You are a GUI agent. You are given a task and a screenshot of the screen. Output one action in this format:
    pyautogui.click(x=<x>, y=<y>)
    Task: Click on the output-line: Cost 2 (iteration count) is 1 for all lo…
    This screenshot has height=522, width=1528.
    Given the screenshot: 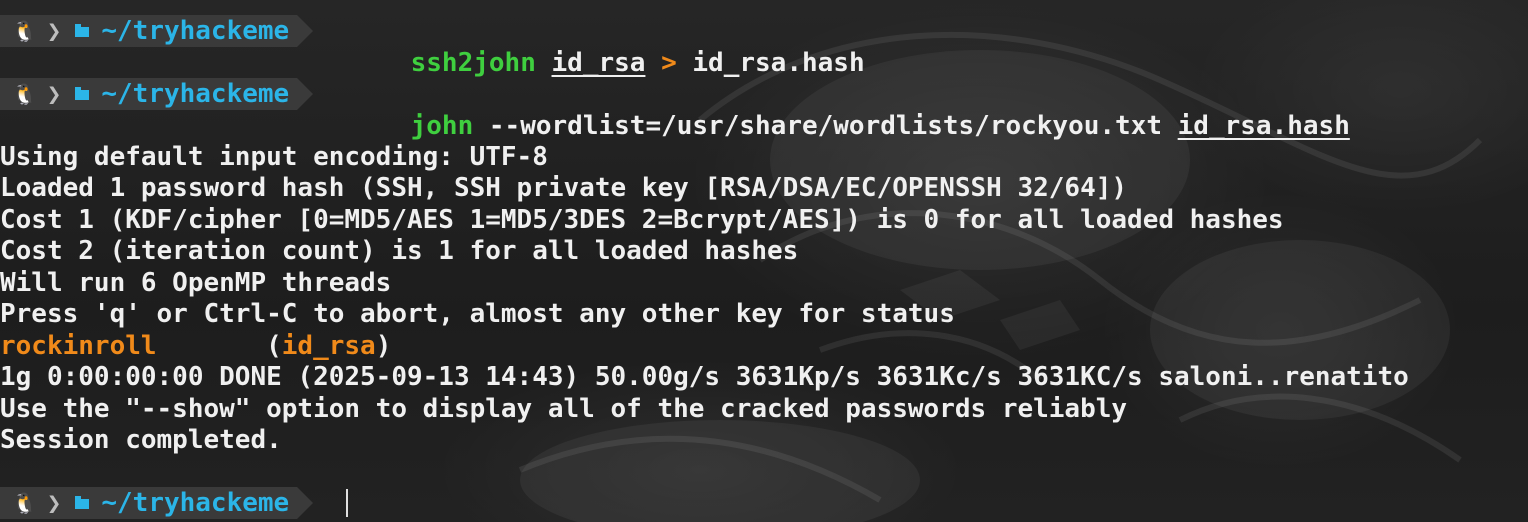 What is the action you would take?
    pyautogui.click(x=399, y=251)
    